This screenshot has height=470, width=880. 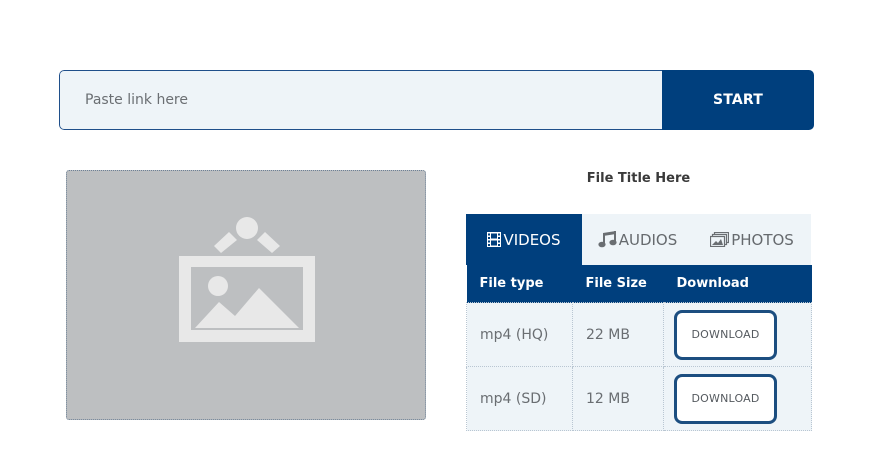 I want to click on table-header-row: File type File Size Download, so click(x=639, y=284).